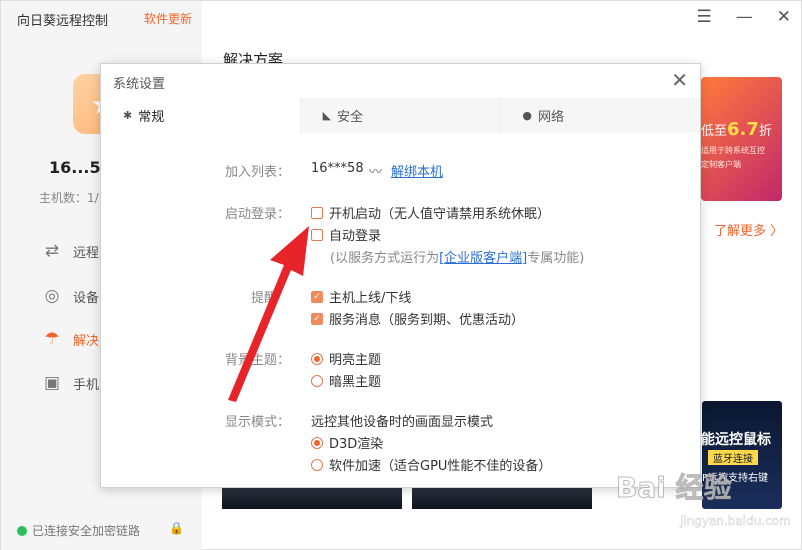 Image resolution: width=802 pixels, height=550 pixels. I want to click on d3d-radio, so click(317, 442).